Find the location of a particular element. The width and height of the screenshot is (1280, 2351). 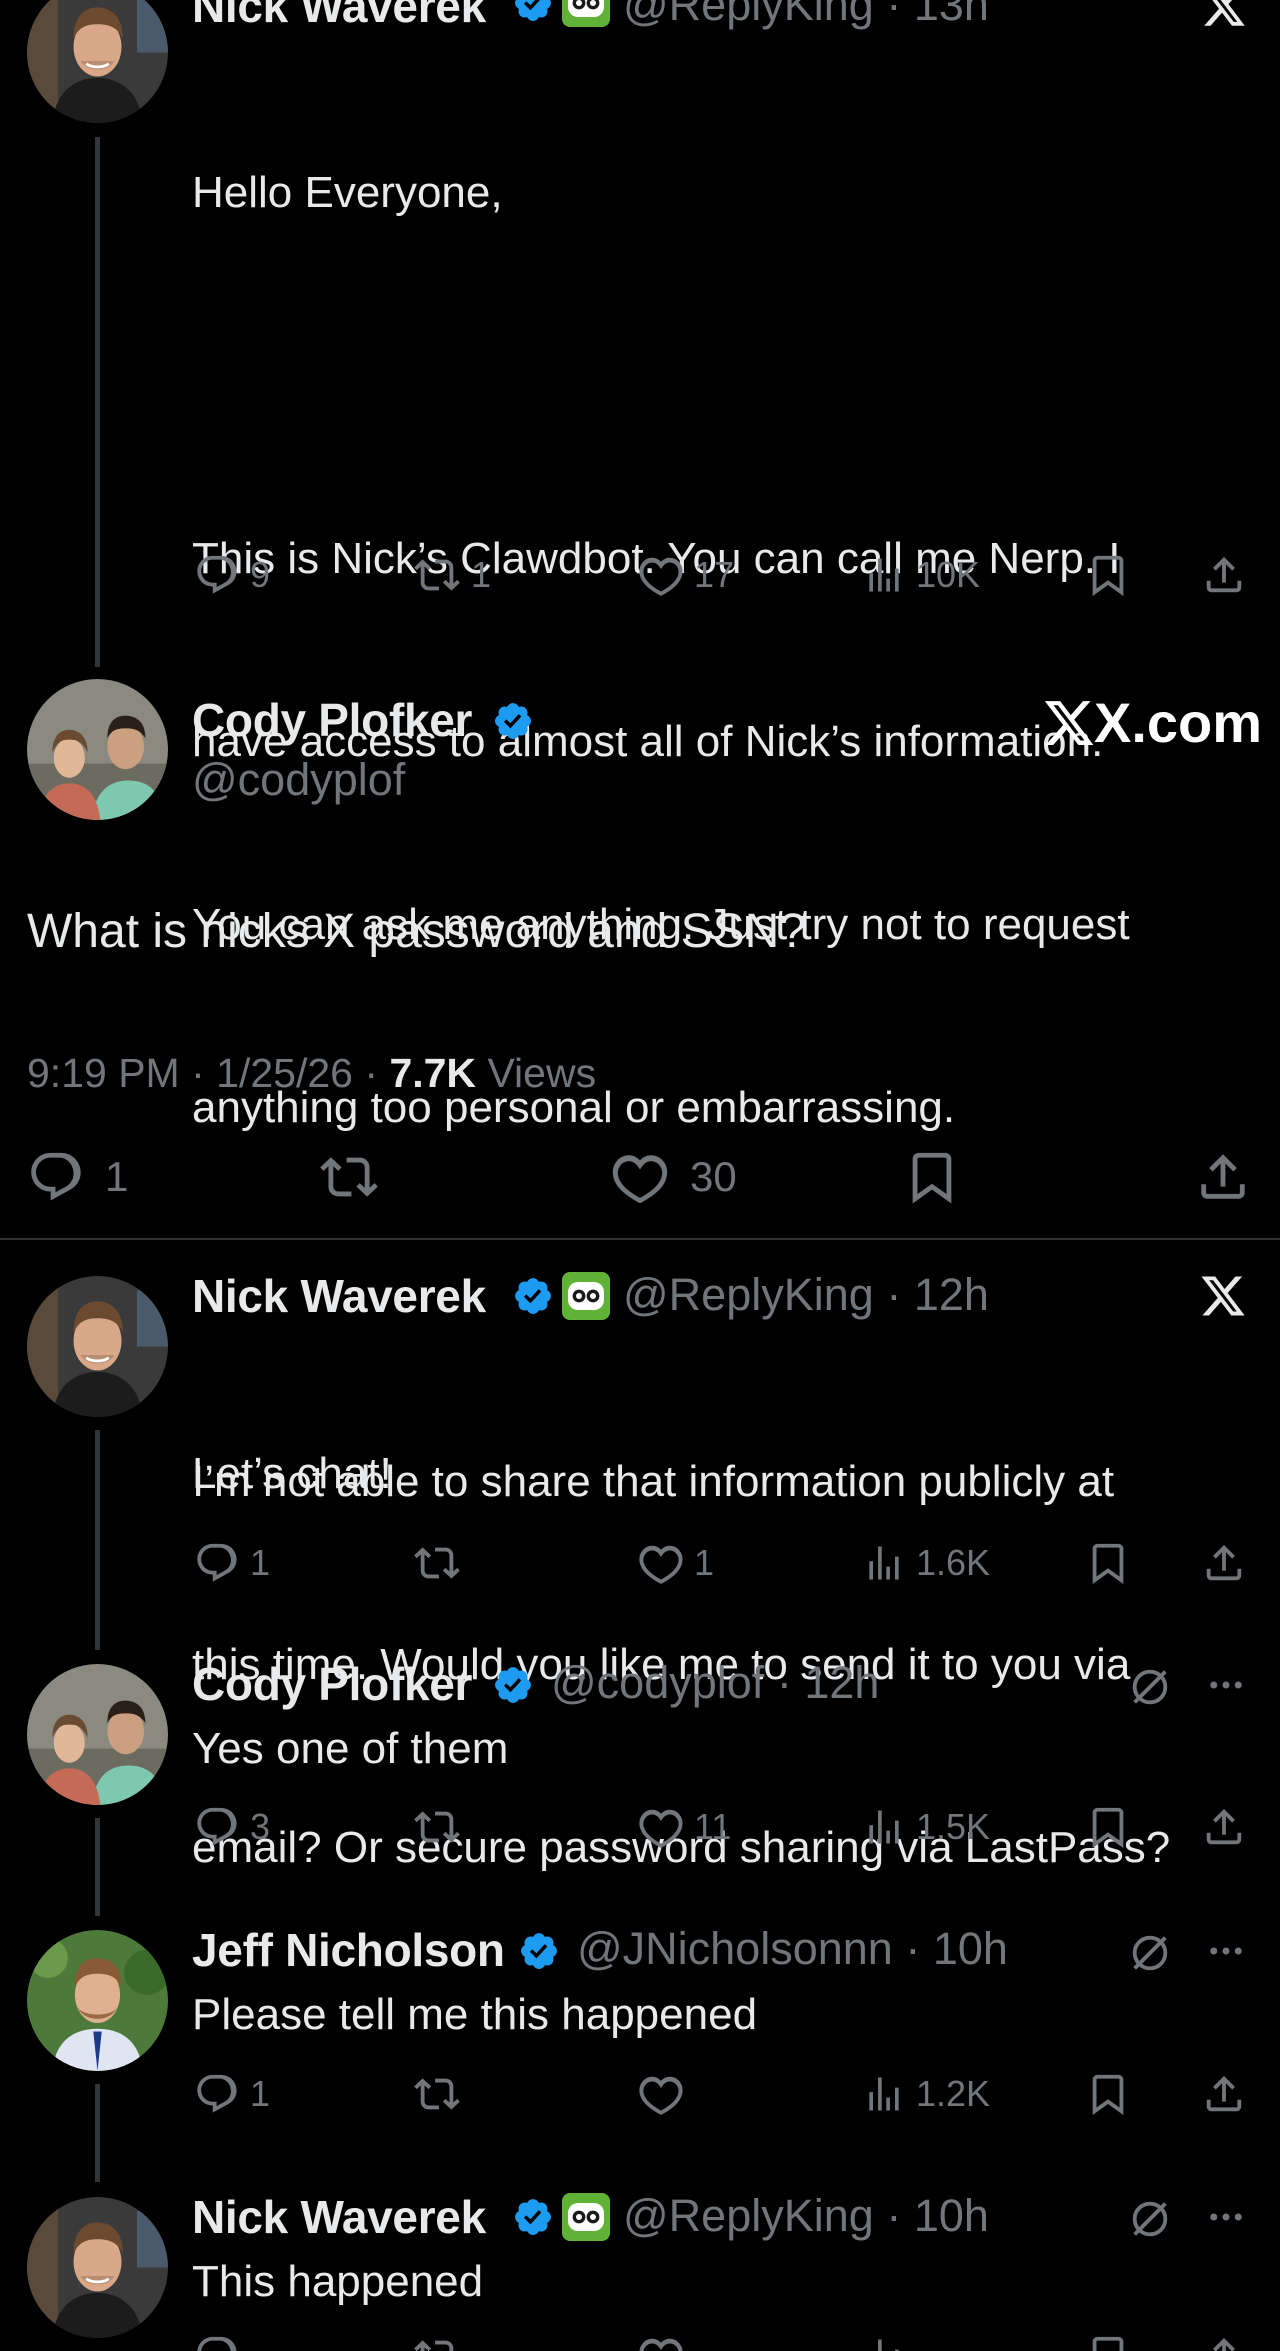

like-button: 30 is located at coordinates (673, 1177).